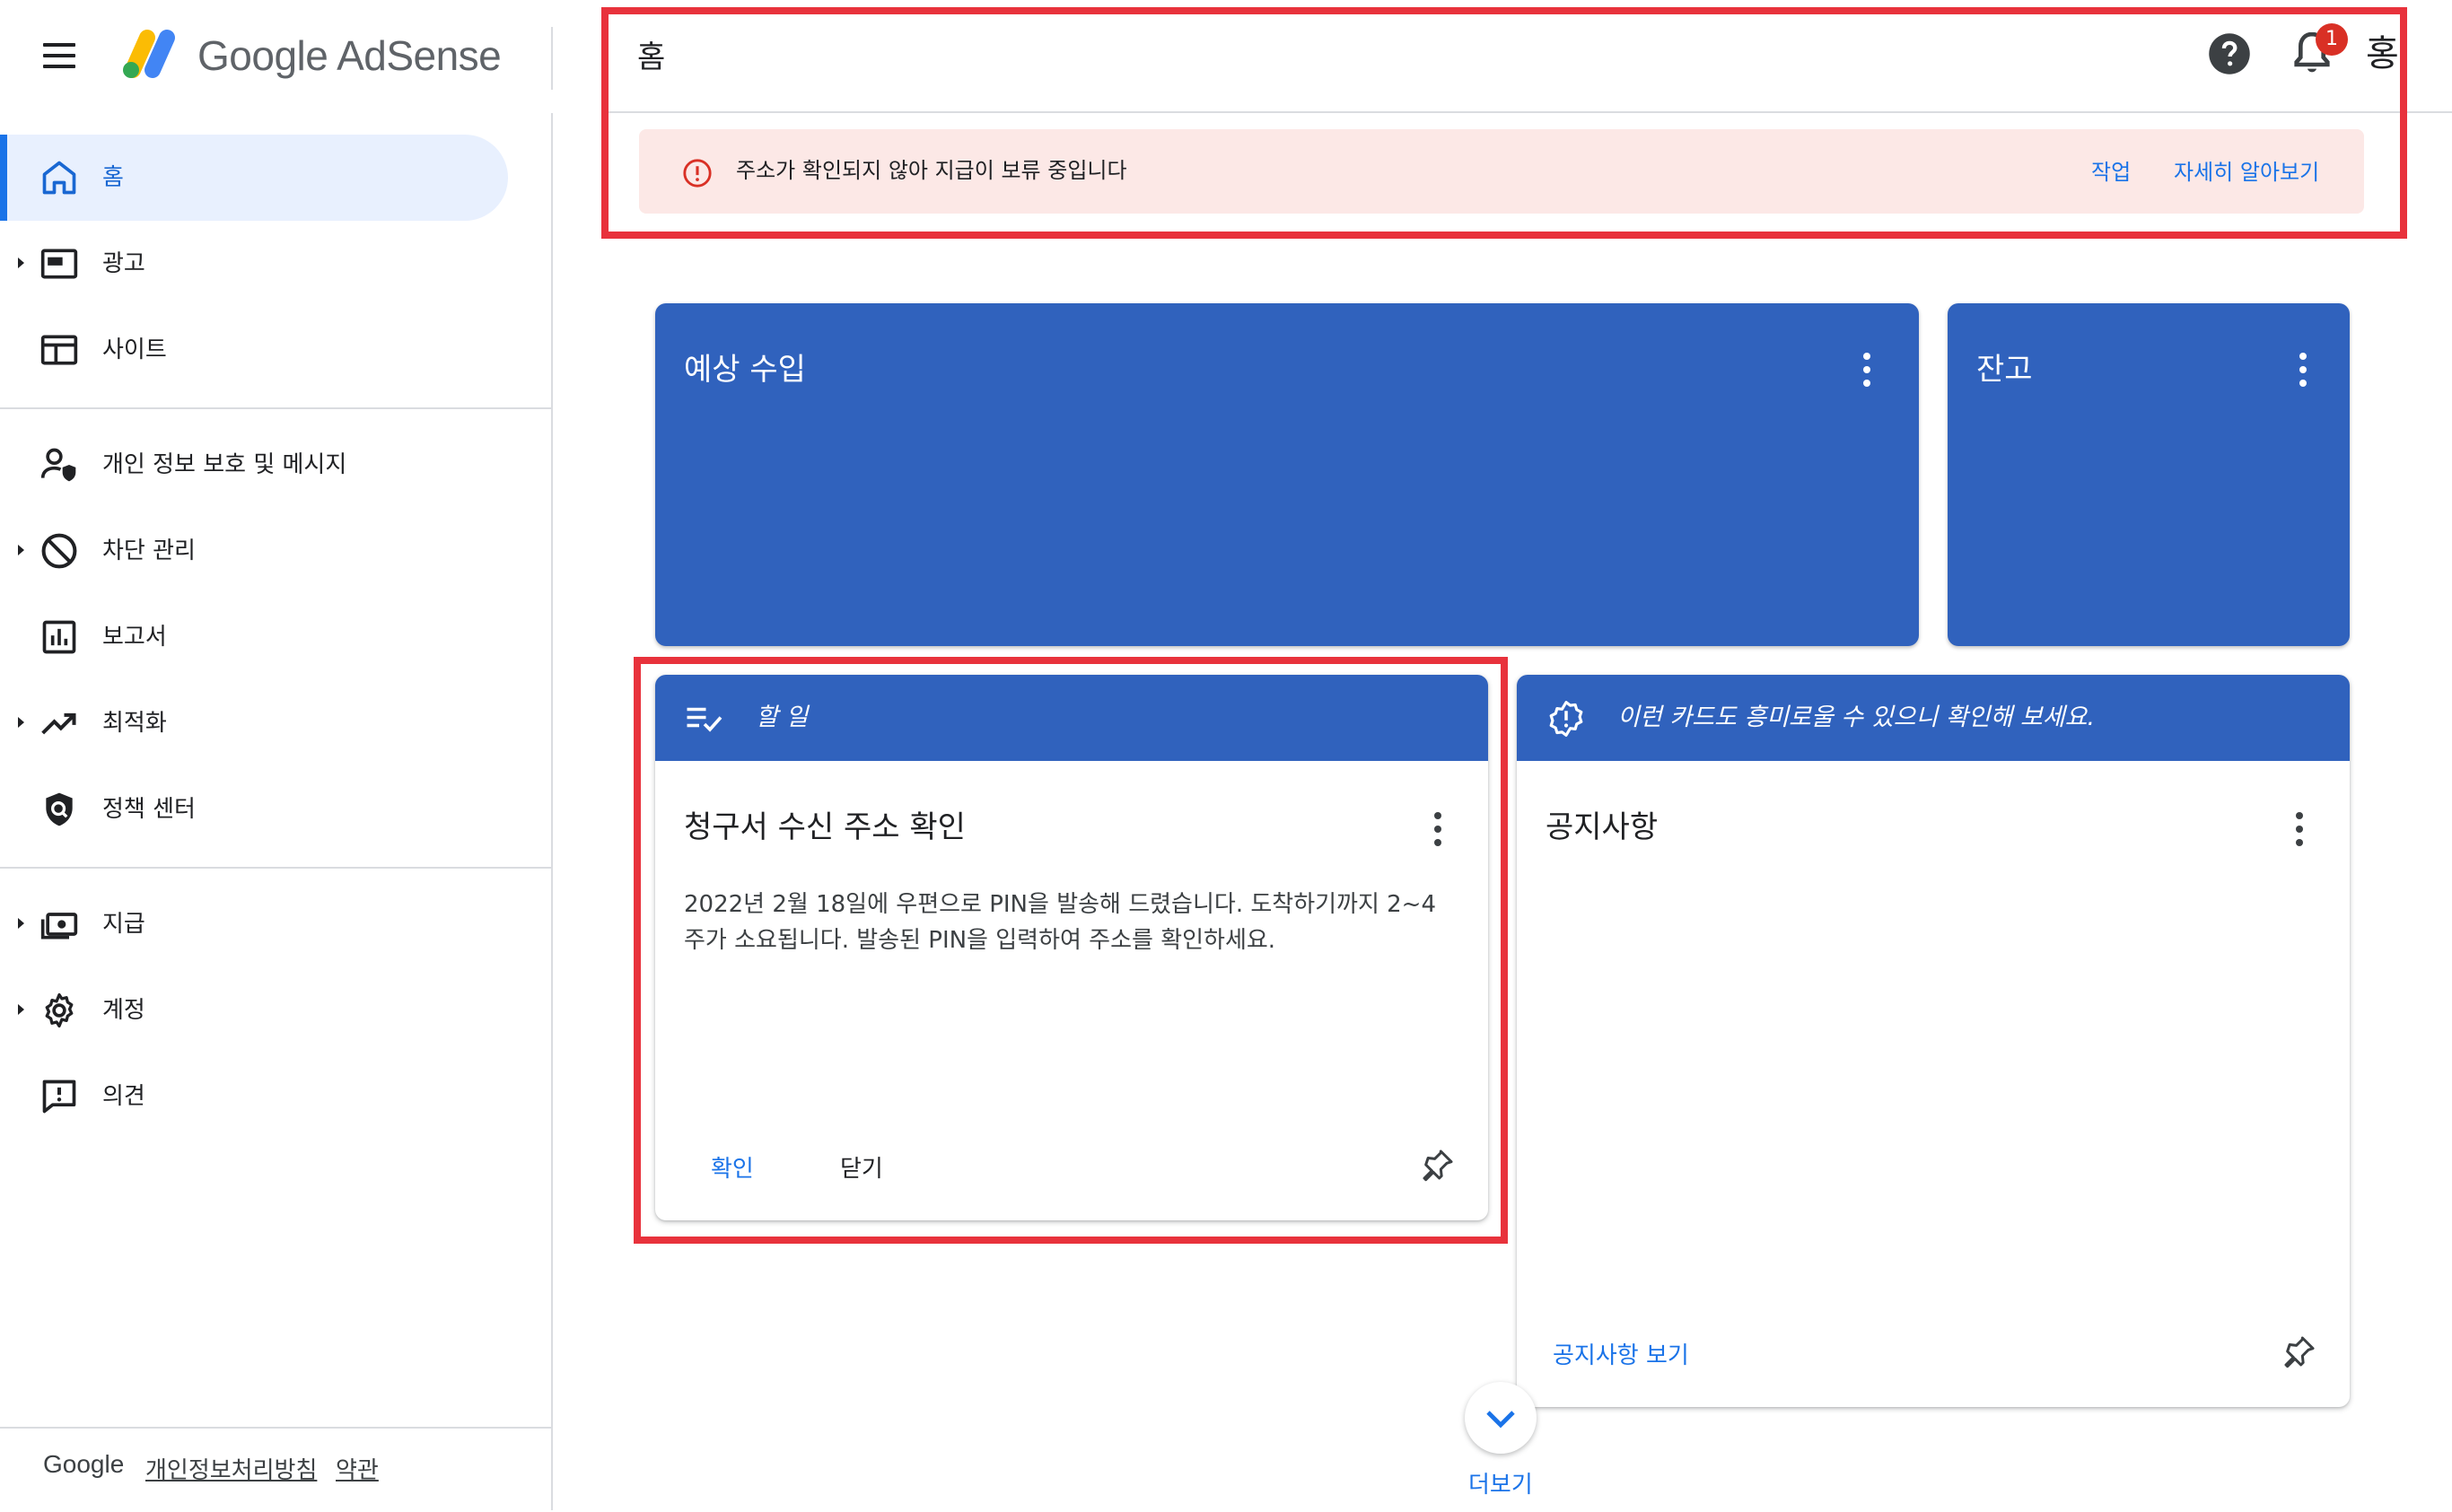 Image resolution: width=2452 pixels, height=1512 pixels. What do you see at coordinates (60, 55) in the screenshot?
I see `main-menu-button` at bounding box center [60, 55].